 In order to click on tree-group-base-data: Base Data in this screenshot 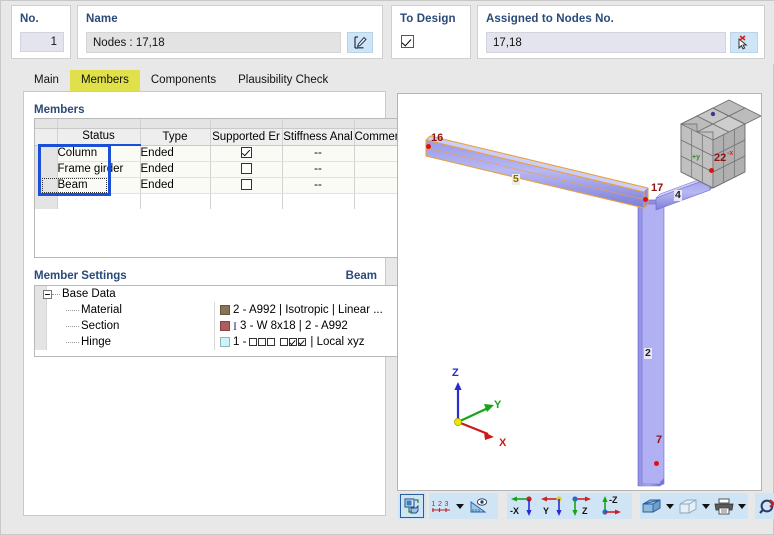, I will do `click(219, 294)`.